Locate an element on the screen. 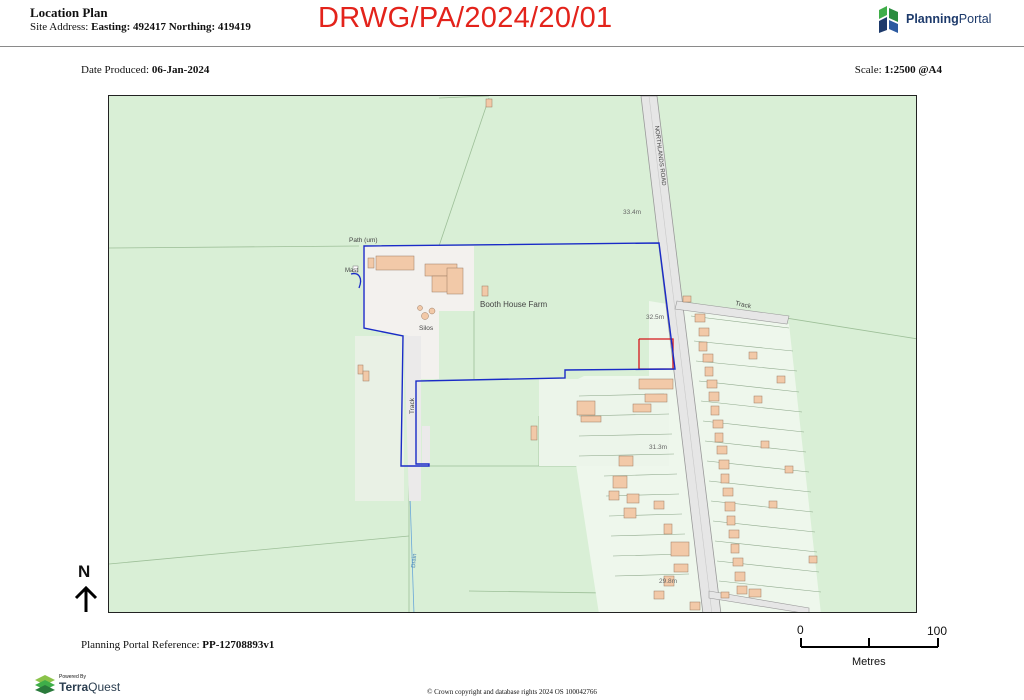  document-title: Location Plan is located at coordinates (69, 12).